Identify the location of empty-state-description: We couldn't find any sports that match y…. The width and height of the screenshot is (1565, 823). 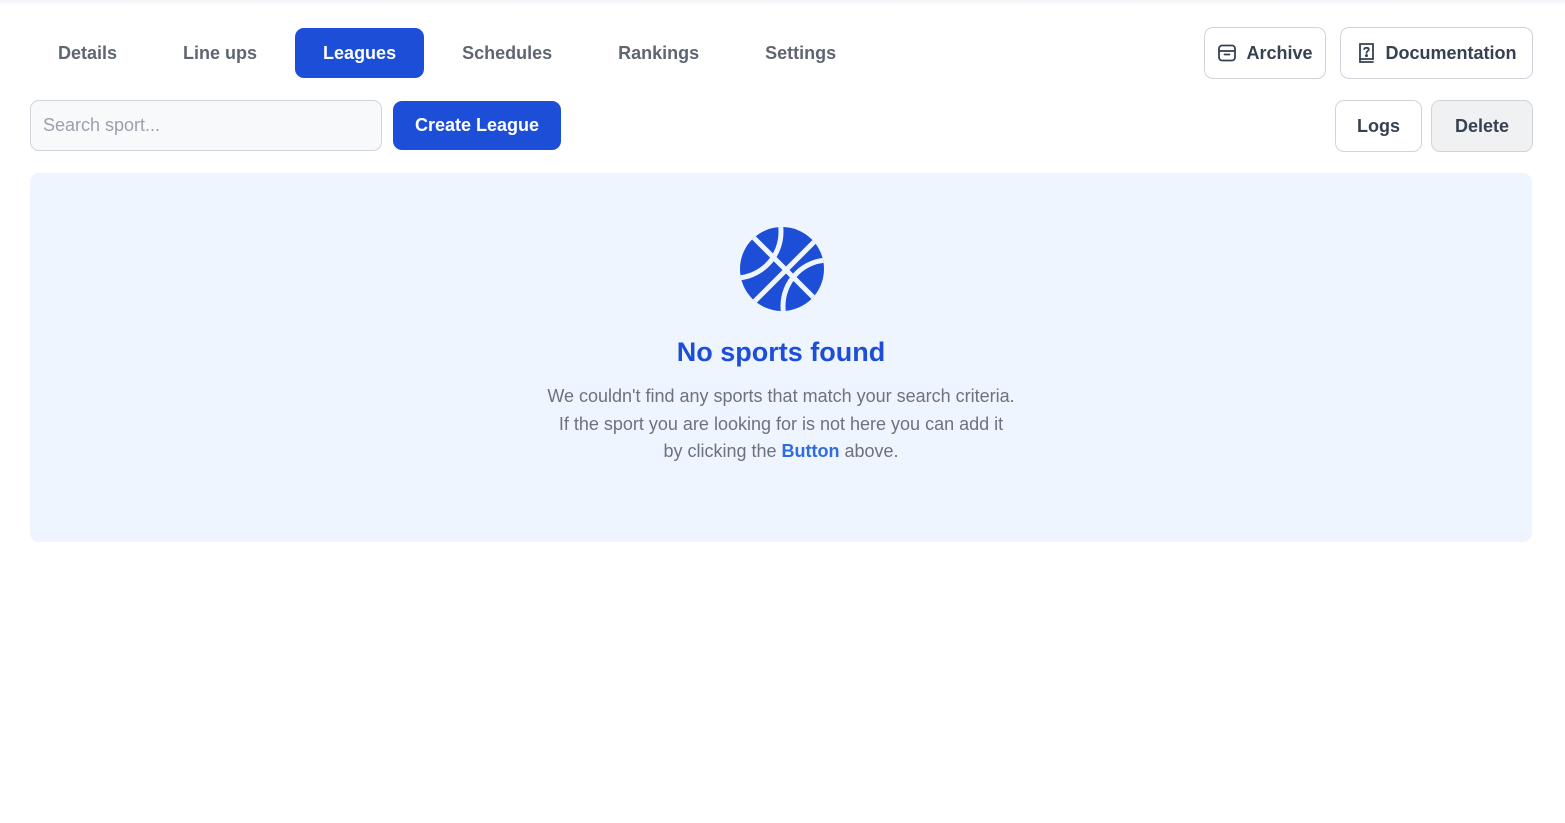
(781, 424).